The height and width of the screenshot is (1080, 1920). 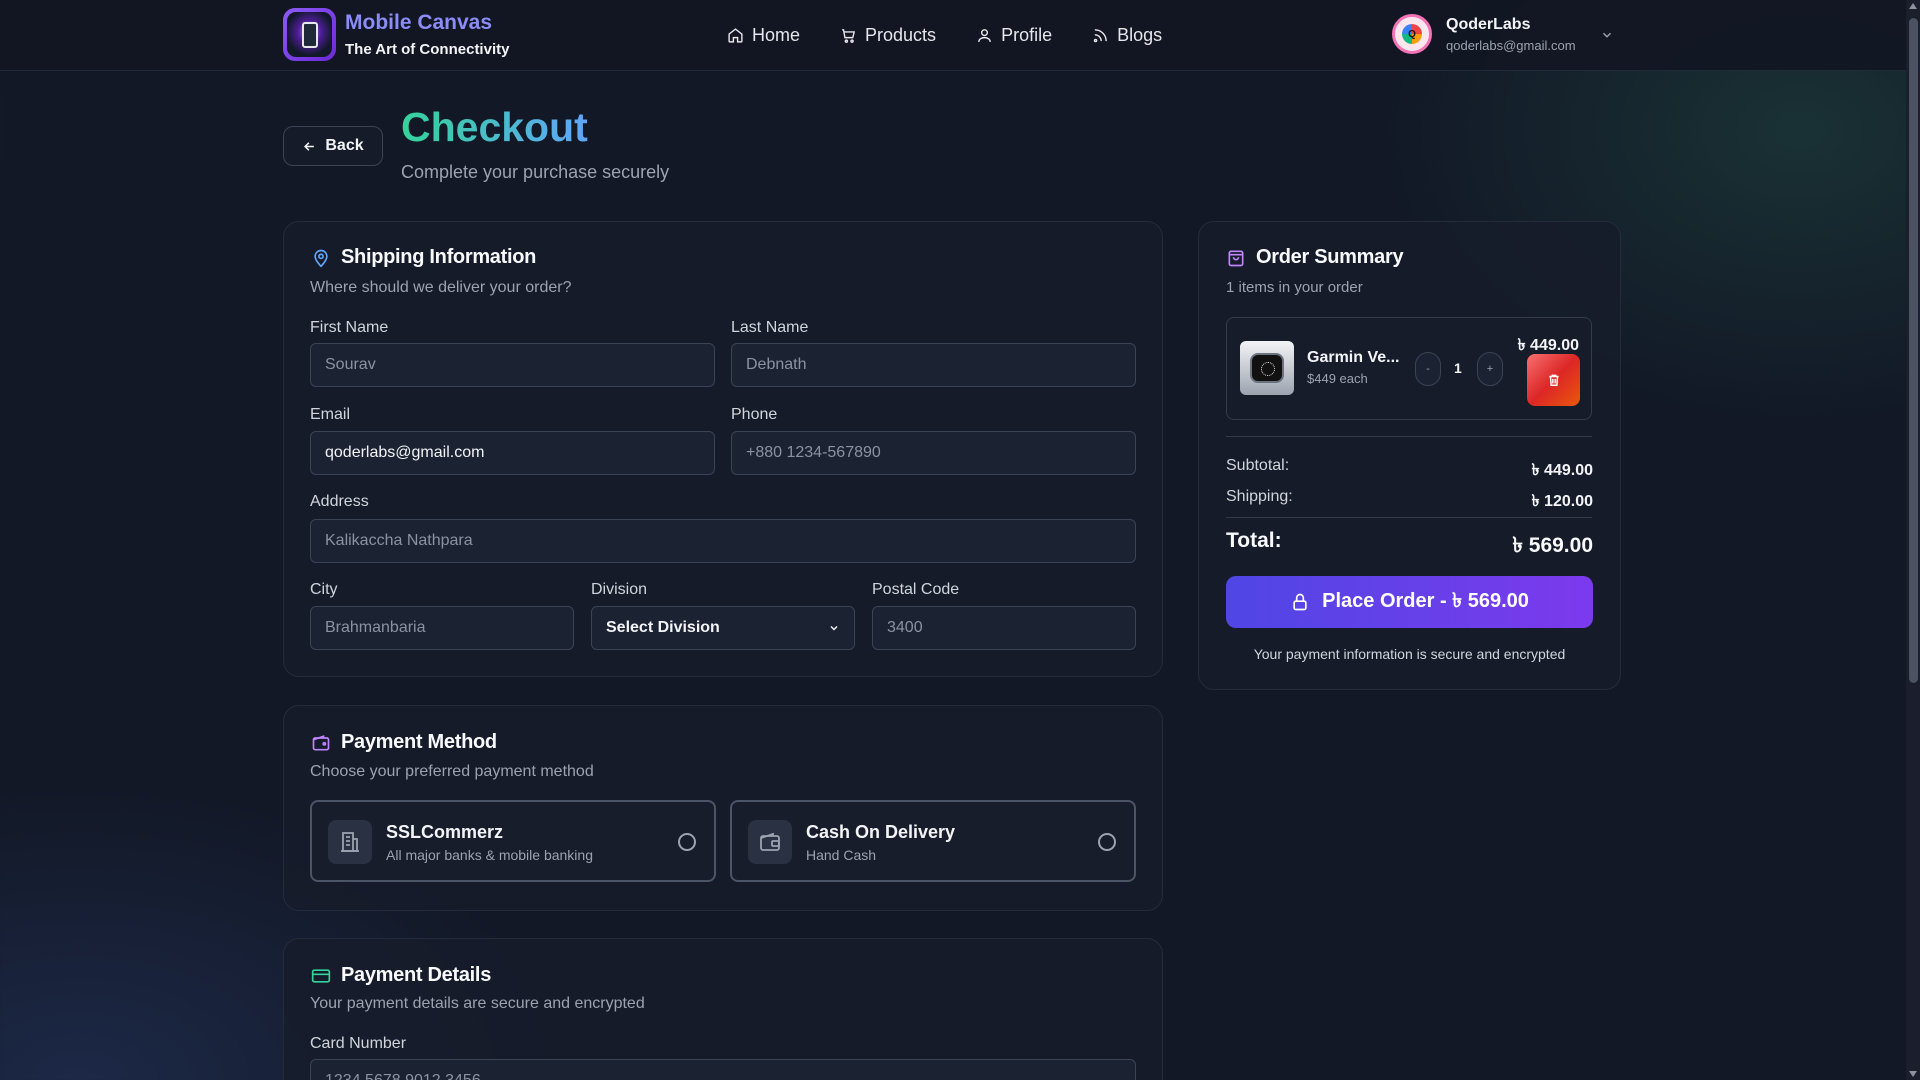 I want to click on user-email: qoderlabs@gmail.com, so click(x=1511, y=45).